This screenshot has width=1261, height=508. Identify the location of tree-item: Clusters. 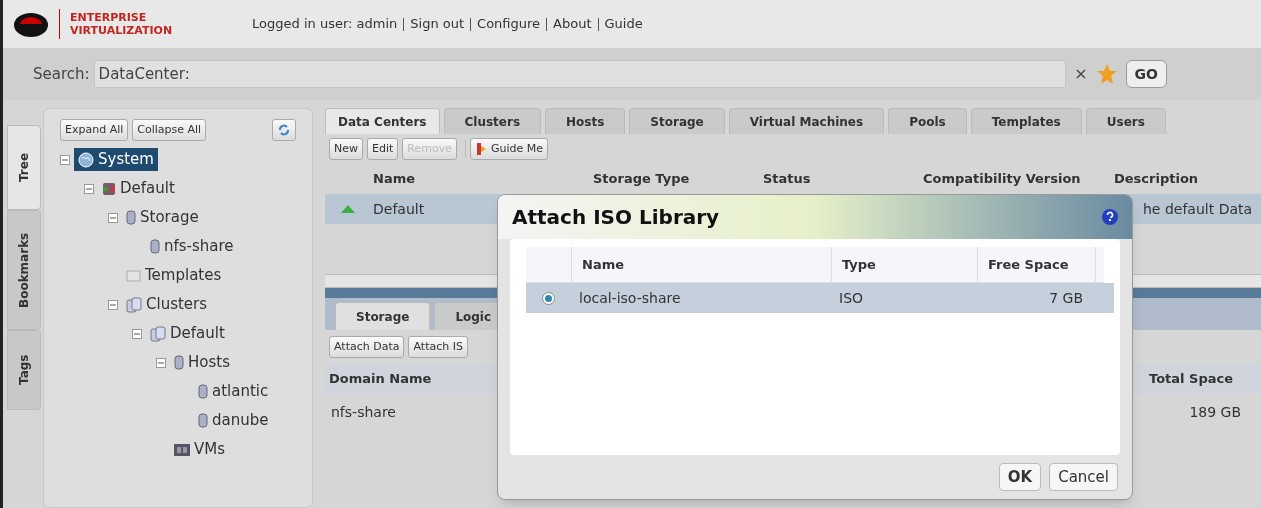
(167, 304).